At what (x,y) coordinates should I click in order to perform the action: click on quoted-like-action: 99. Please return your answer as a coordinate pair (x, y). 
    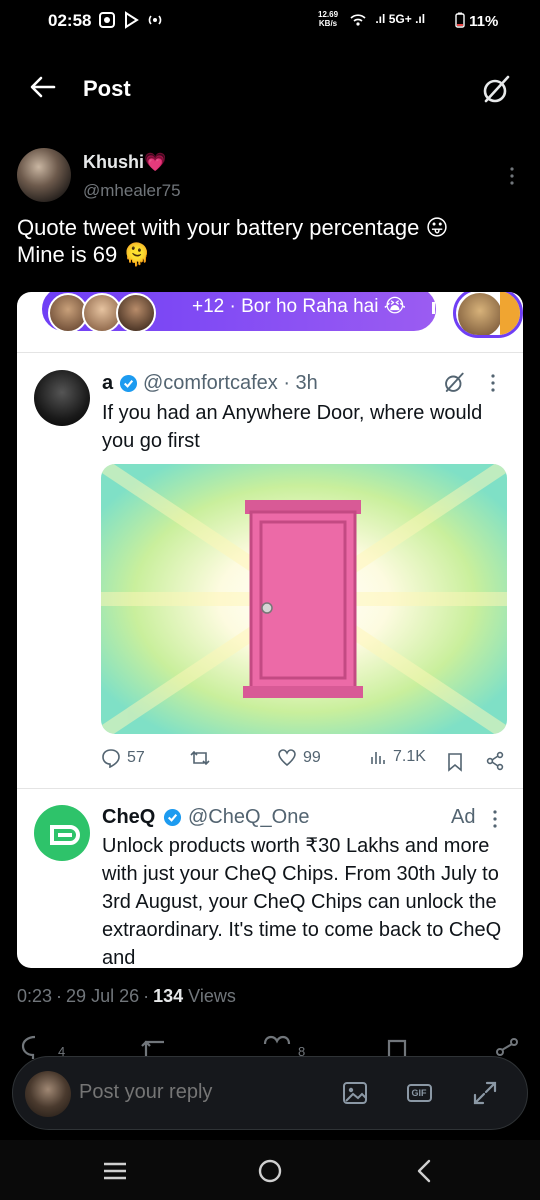
    Looking at the image, I should click on (299, 758).